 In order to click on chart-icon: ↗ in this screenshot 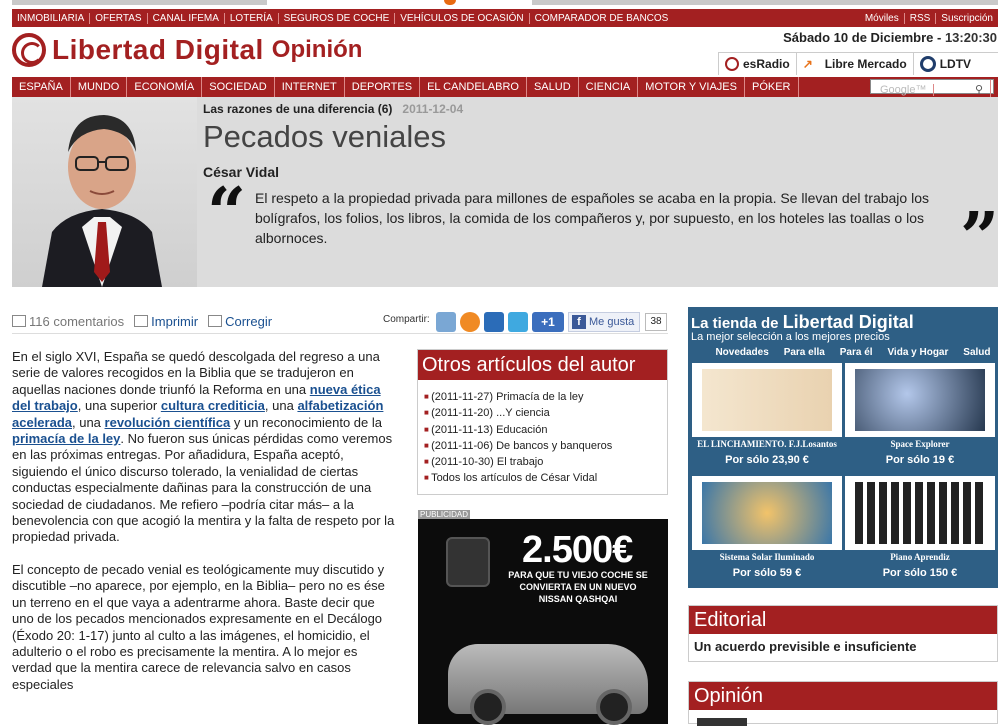, I will do `click(807, 63)`.